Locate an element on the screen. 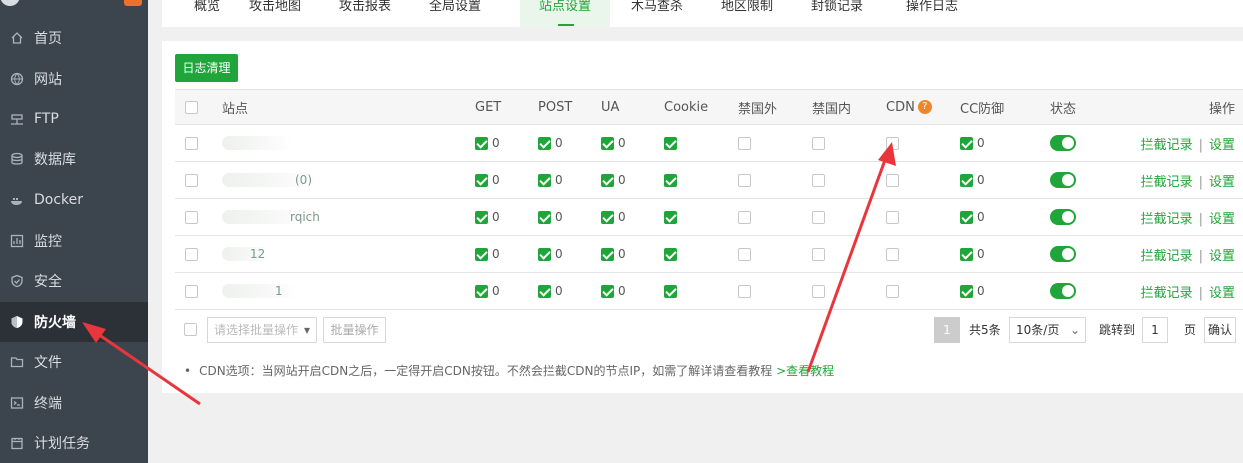 The width and height of the screenshot is (1243, 463). get-count: 0 is located at coordinates (496, 254).